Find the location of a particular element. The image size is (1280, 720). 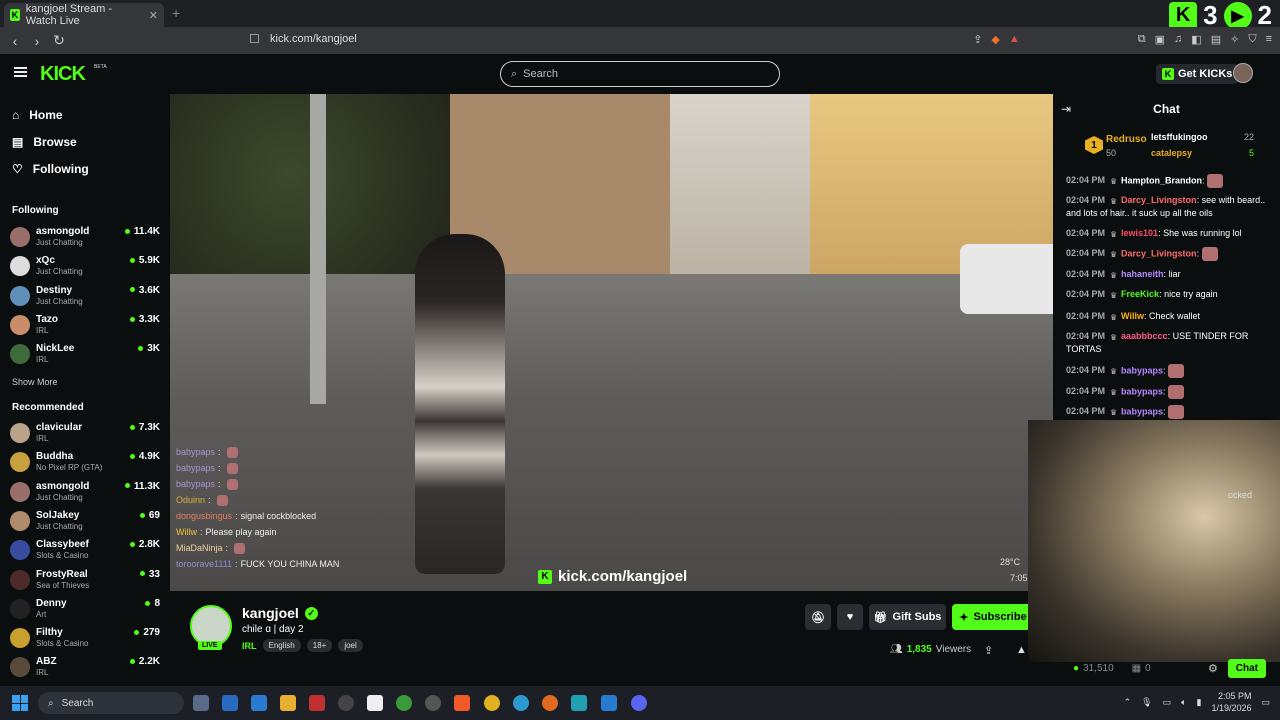

gift-subs-button: 🎁︎ Gift Subs is located at coordinates (907, 617).